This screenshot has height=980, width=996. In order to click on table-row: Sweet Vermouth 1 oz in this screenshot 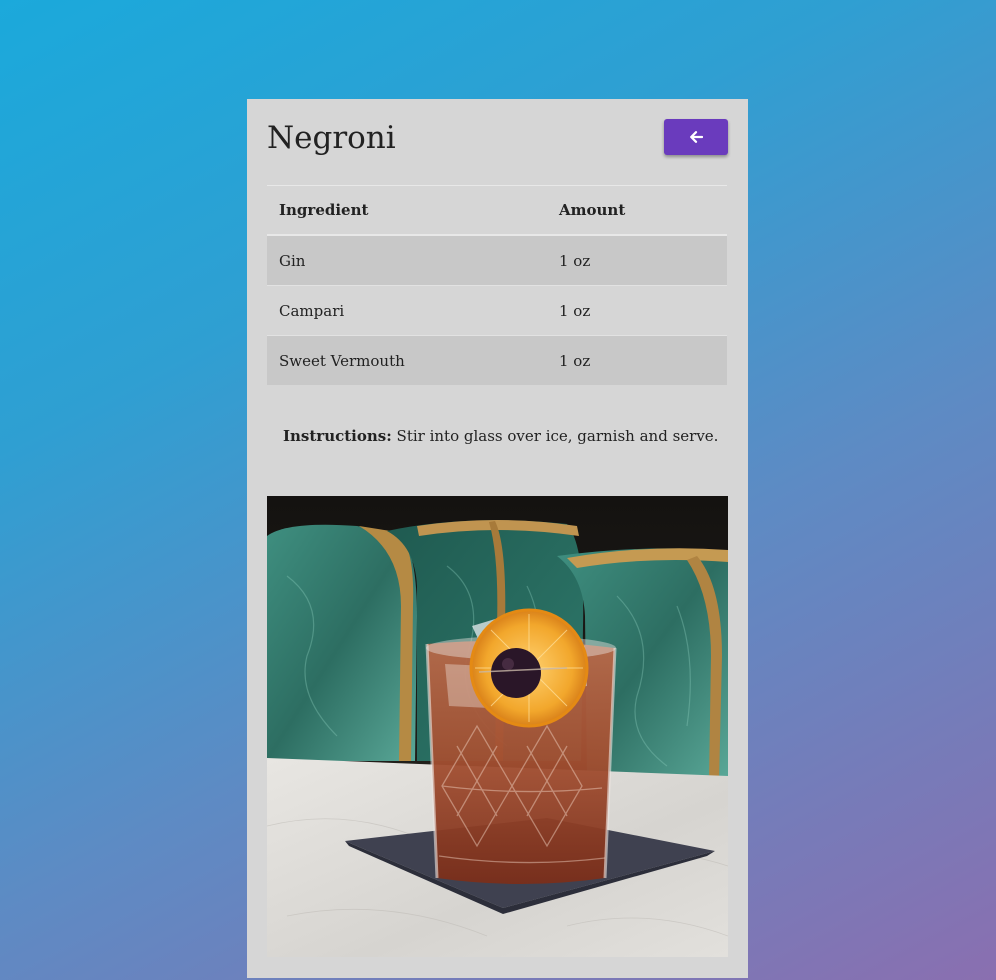, I will do `click(497, 360)`.